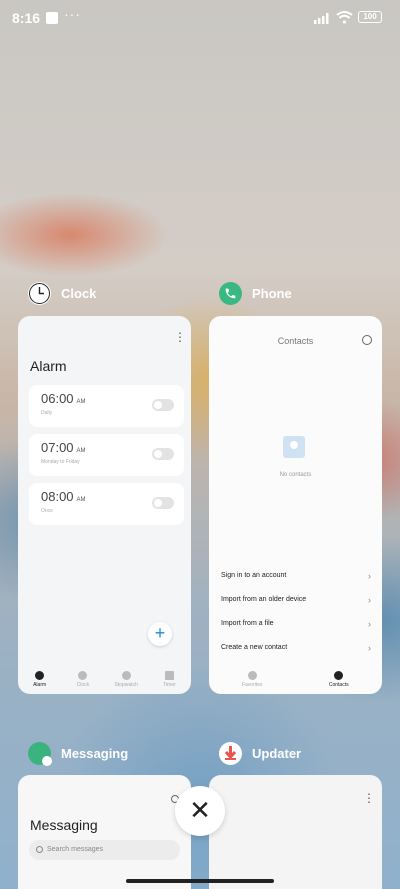 The height and width of the screenshot is (889, 400). Describe the element at coordinates (57, 447) in the screenshot. I see `alarm-time: 07:00` at that location.